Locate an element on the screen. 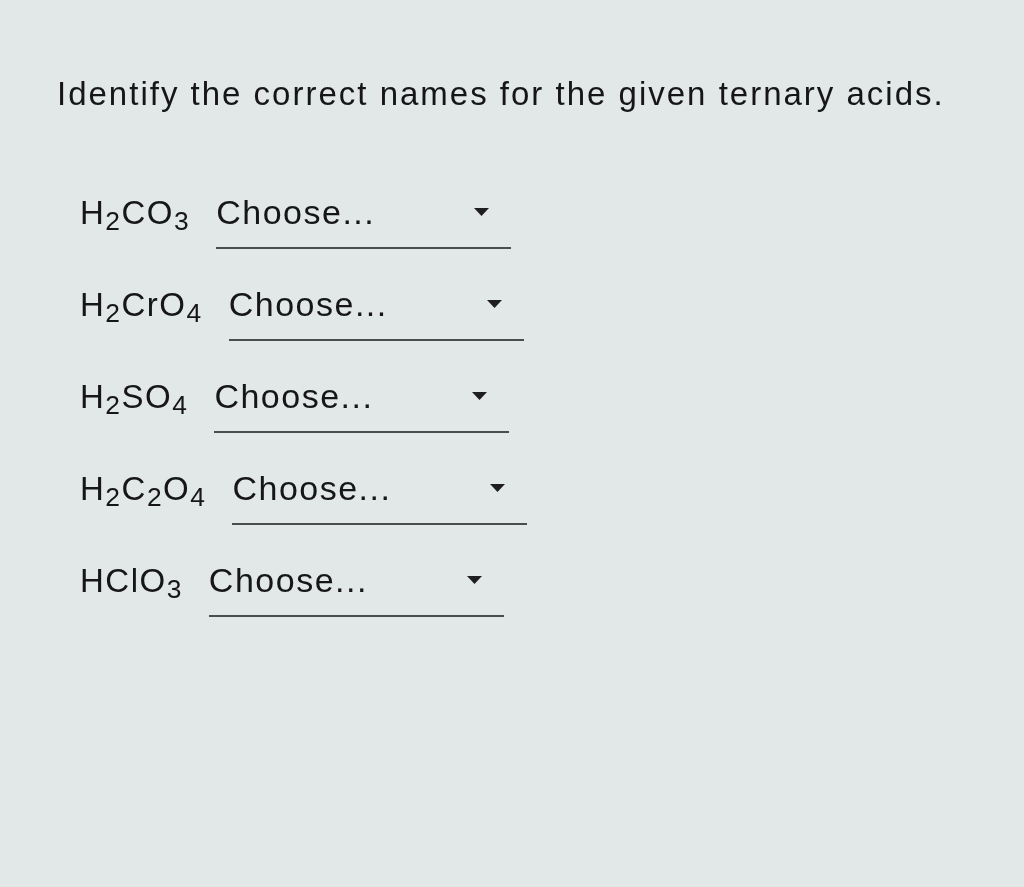 The image size is (1024, 887). formula-label: HClO$_{3}$ is located at coordinates (131, 581).